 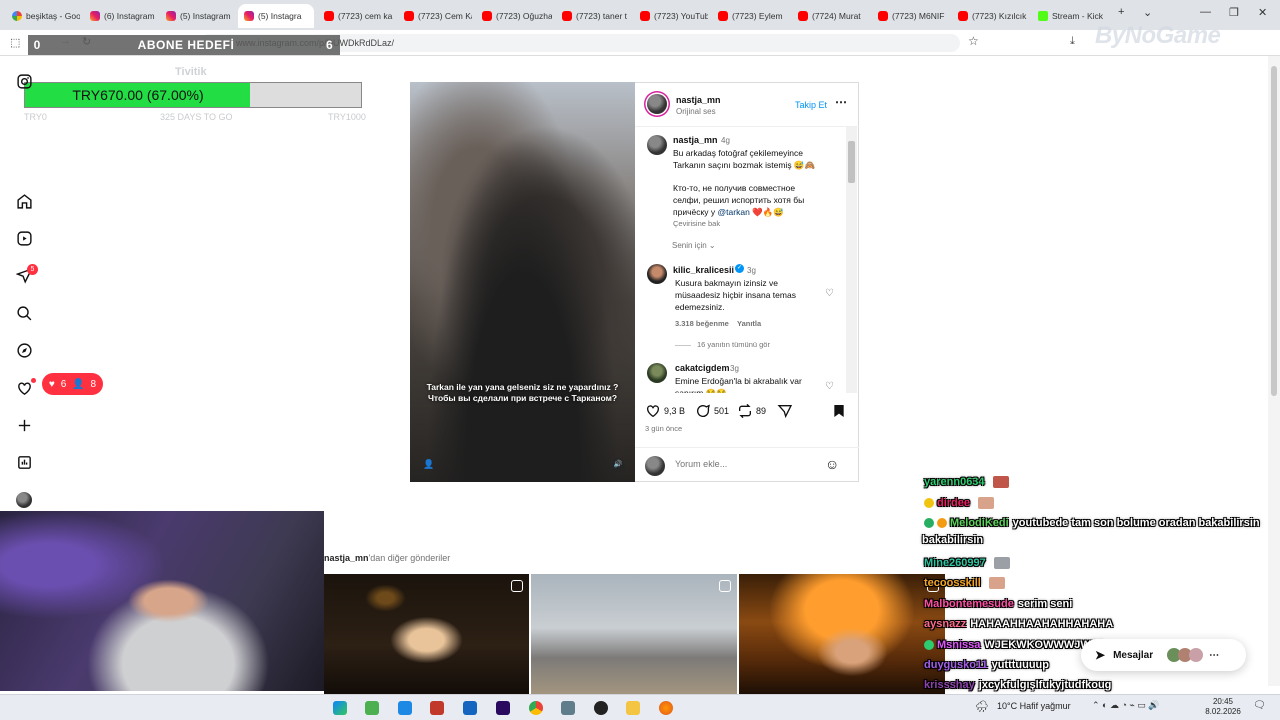 I want to click on comments-scrollbar, so click(x=851, y=260).